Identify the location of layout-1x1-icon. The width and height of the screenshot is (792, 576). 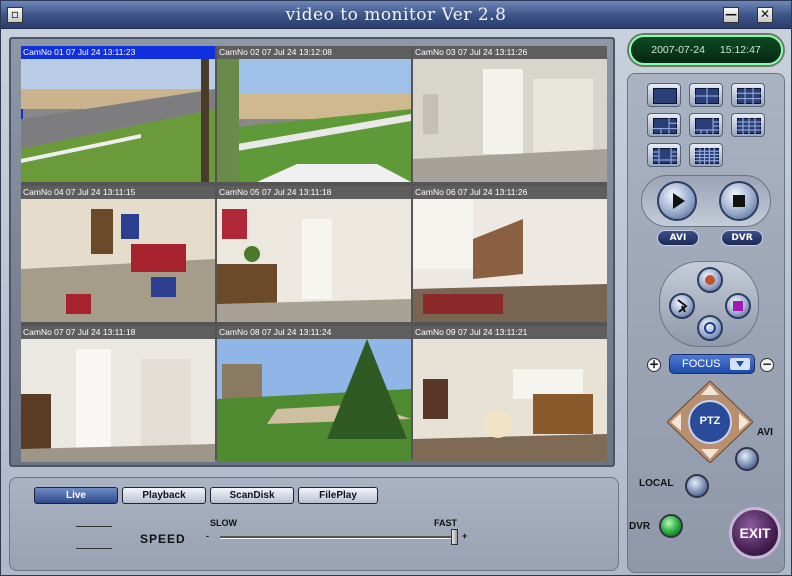
(665, 96).